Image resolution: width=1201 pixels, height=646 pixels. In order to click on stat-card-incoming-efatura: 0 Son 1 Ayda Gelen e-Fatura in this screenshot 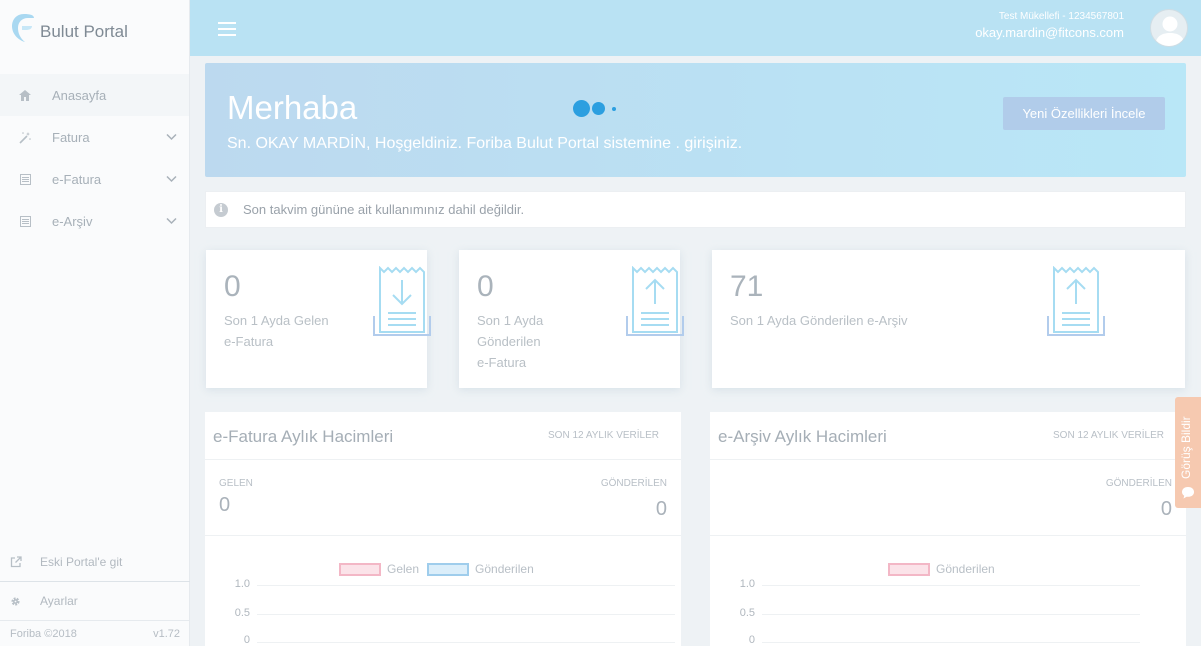, I will do `click(318, 319)`.